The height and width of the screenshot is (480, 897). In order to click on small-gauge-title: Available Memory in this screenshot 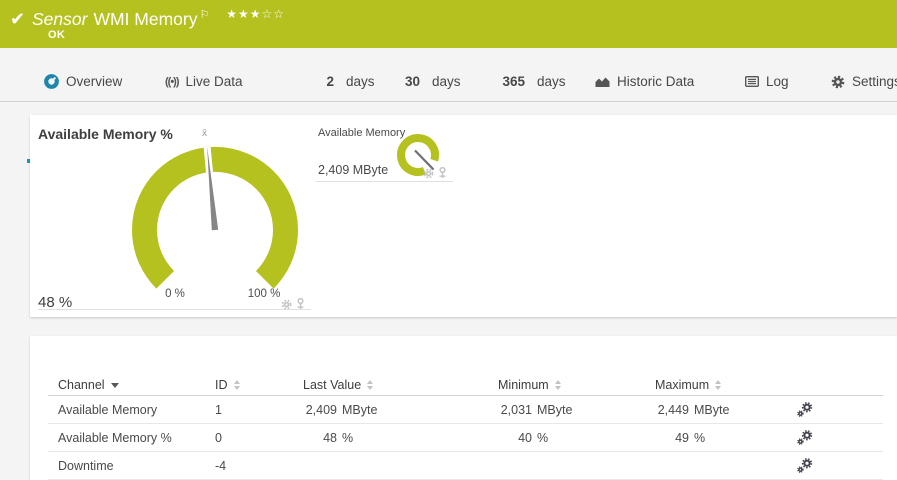, I will do `click(362, 133)`.